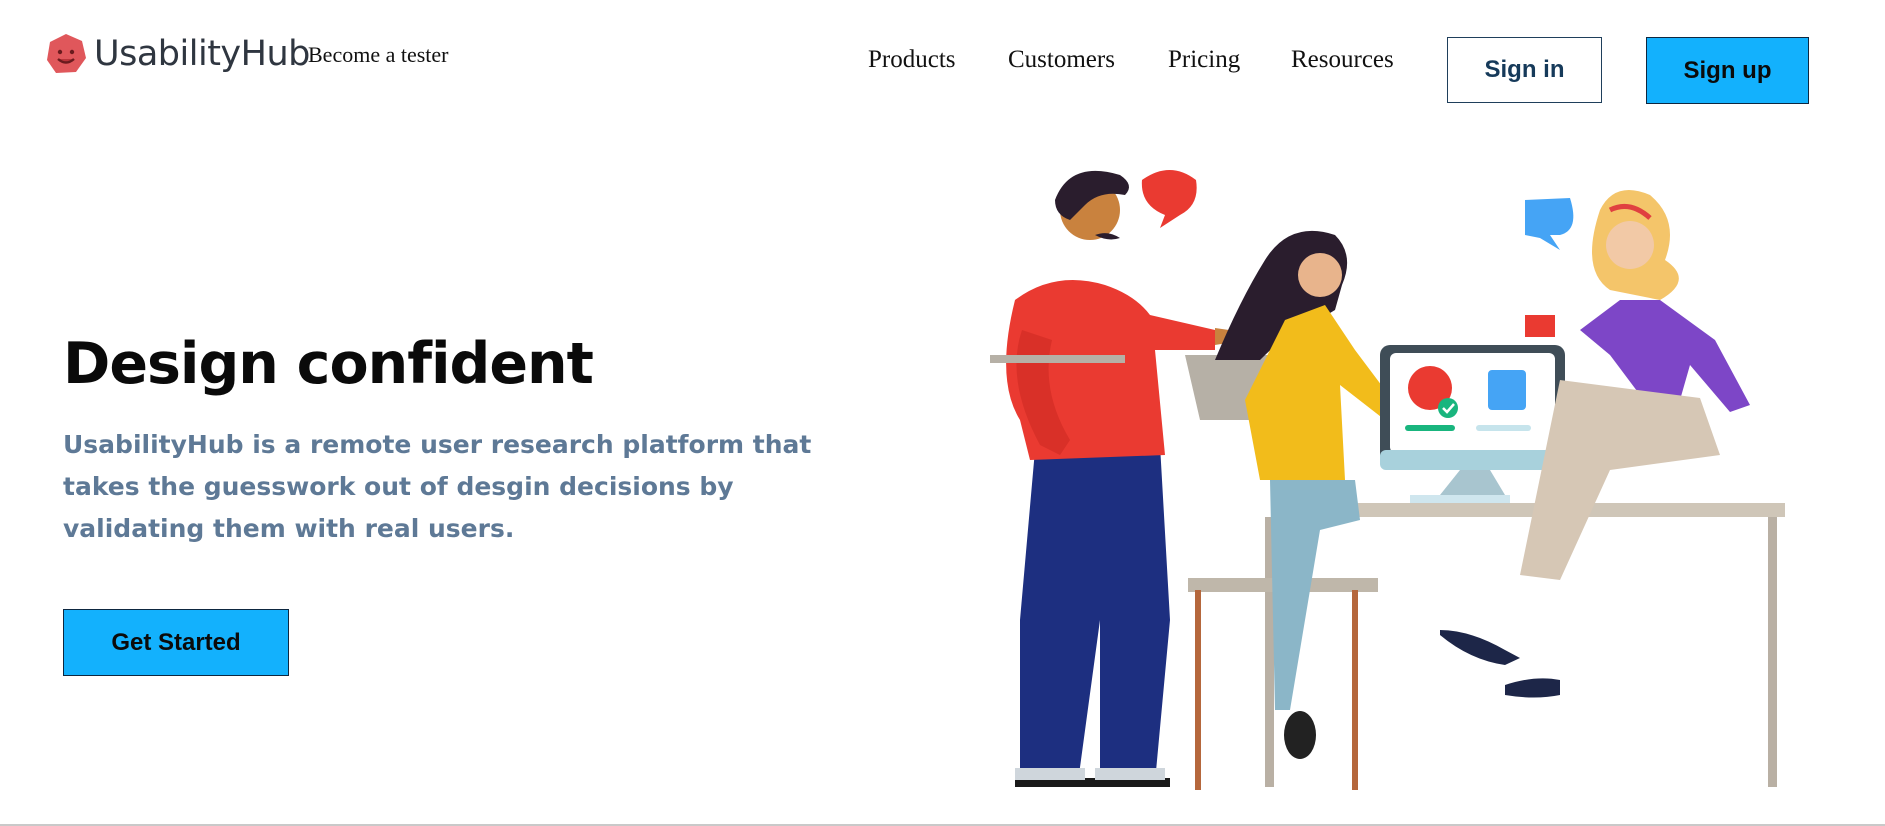  What do you see at coordinates (202, 53) in the screenshot?
I see `brand-name: UsabilityHub` at bounding box center [202, 53].